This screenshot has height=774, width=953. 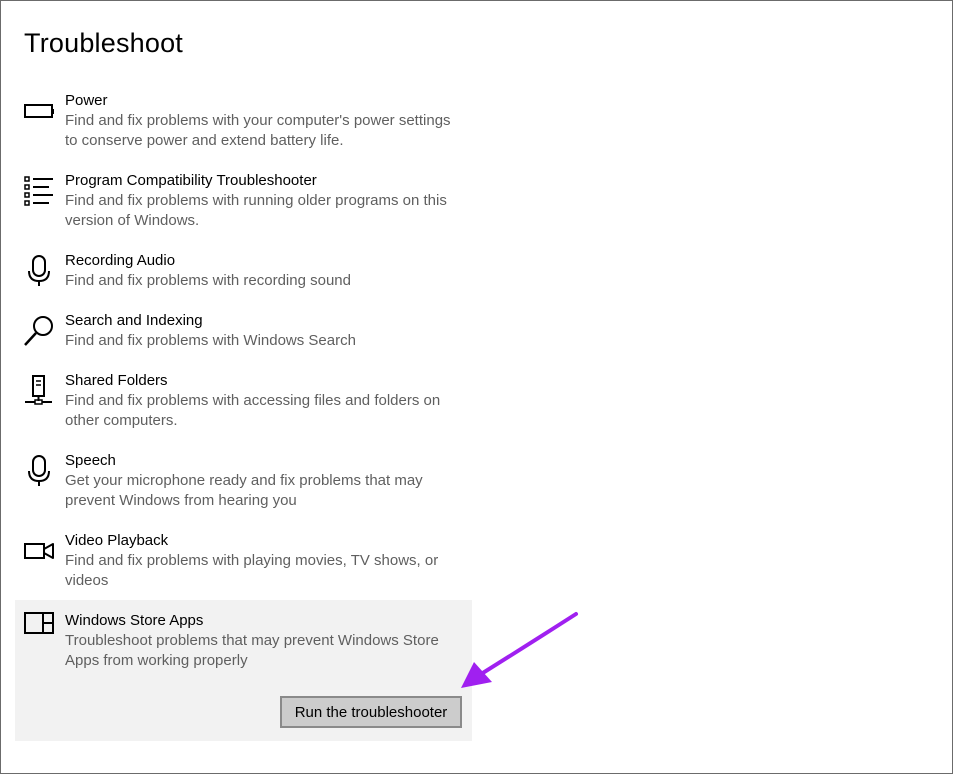 I want to click on item-title: Program Compatibility Troubleshooter, so click(x=191, y=180).